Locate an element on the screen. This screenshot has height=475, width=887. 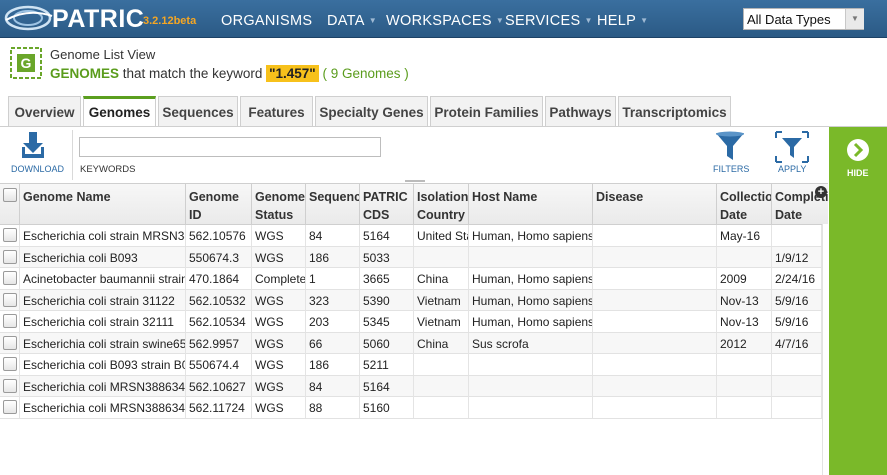
select-all-checkbox is located at coordinates (10, 195).